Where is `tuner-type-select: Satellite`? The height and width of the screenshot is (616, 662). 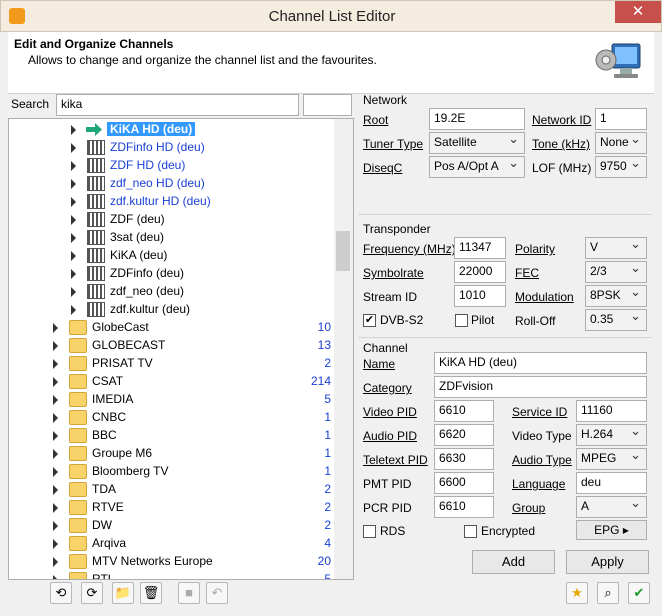 tuner-type-select: Satellite is located at coordinates (477, 142).